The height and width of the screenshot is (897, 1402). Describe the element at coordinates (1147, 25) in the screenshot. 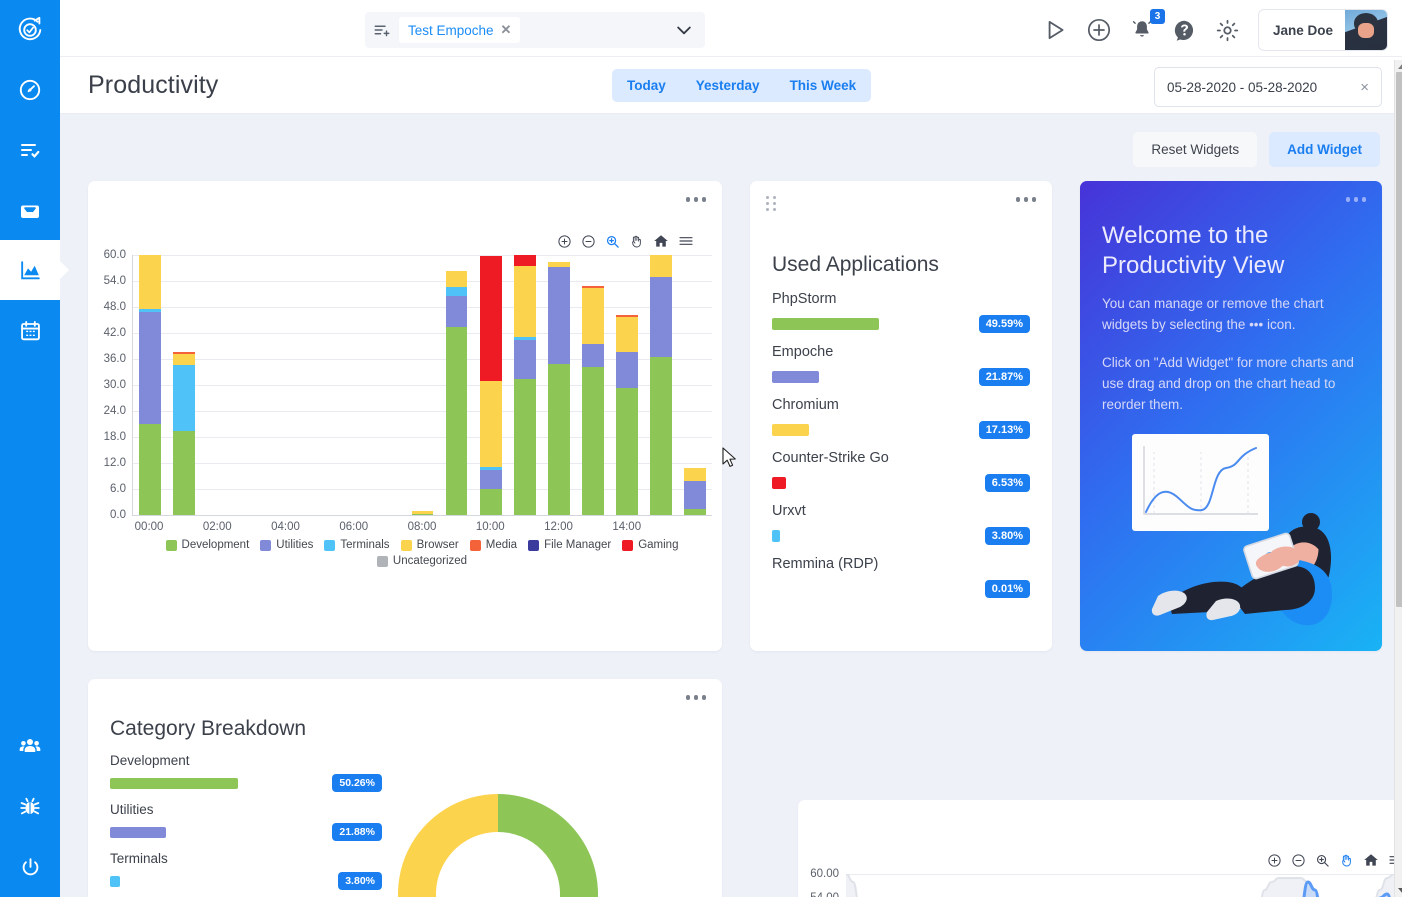

I see `bell-icon: 3` at that location.